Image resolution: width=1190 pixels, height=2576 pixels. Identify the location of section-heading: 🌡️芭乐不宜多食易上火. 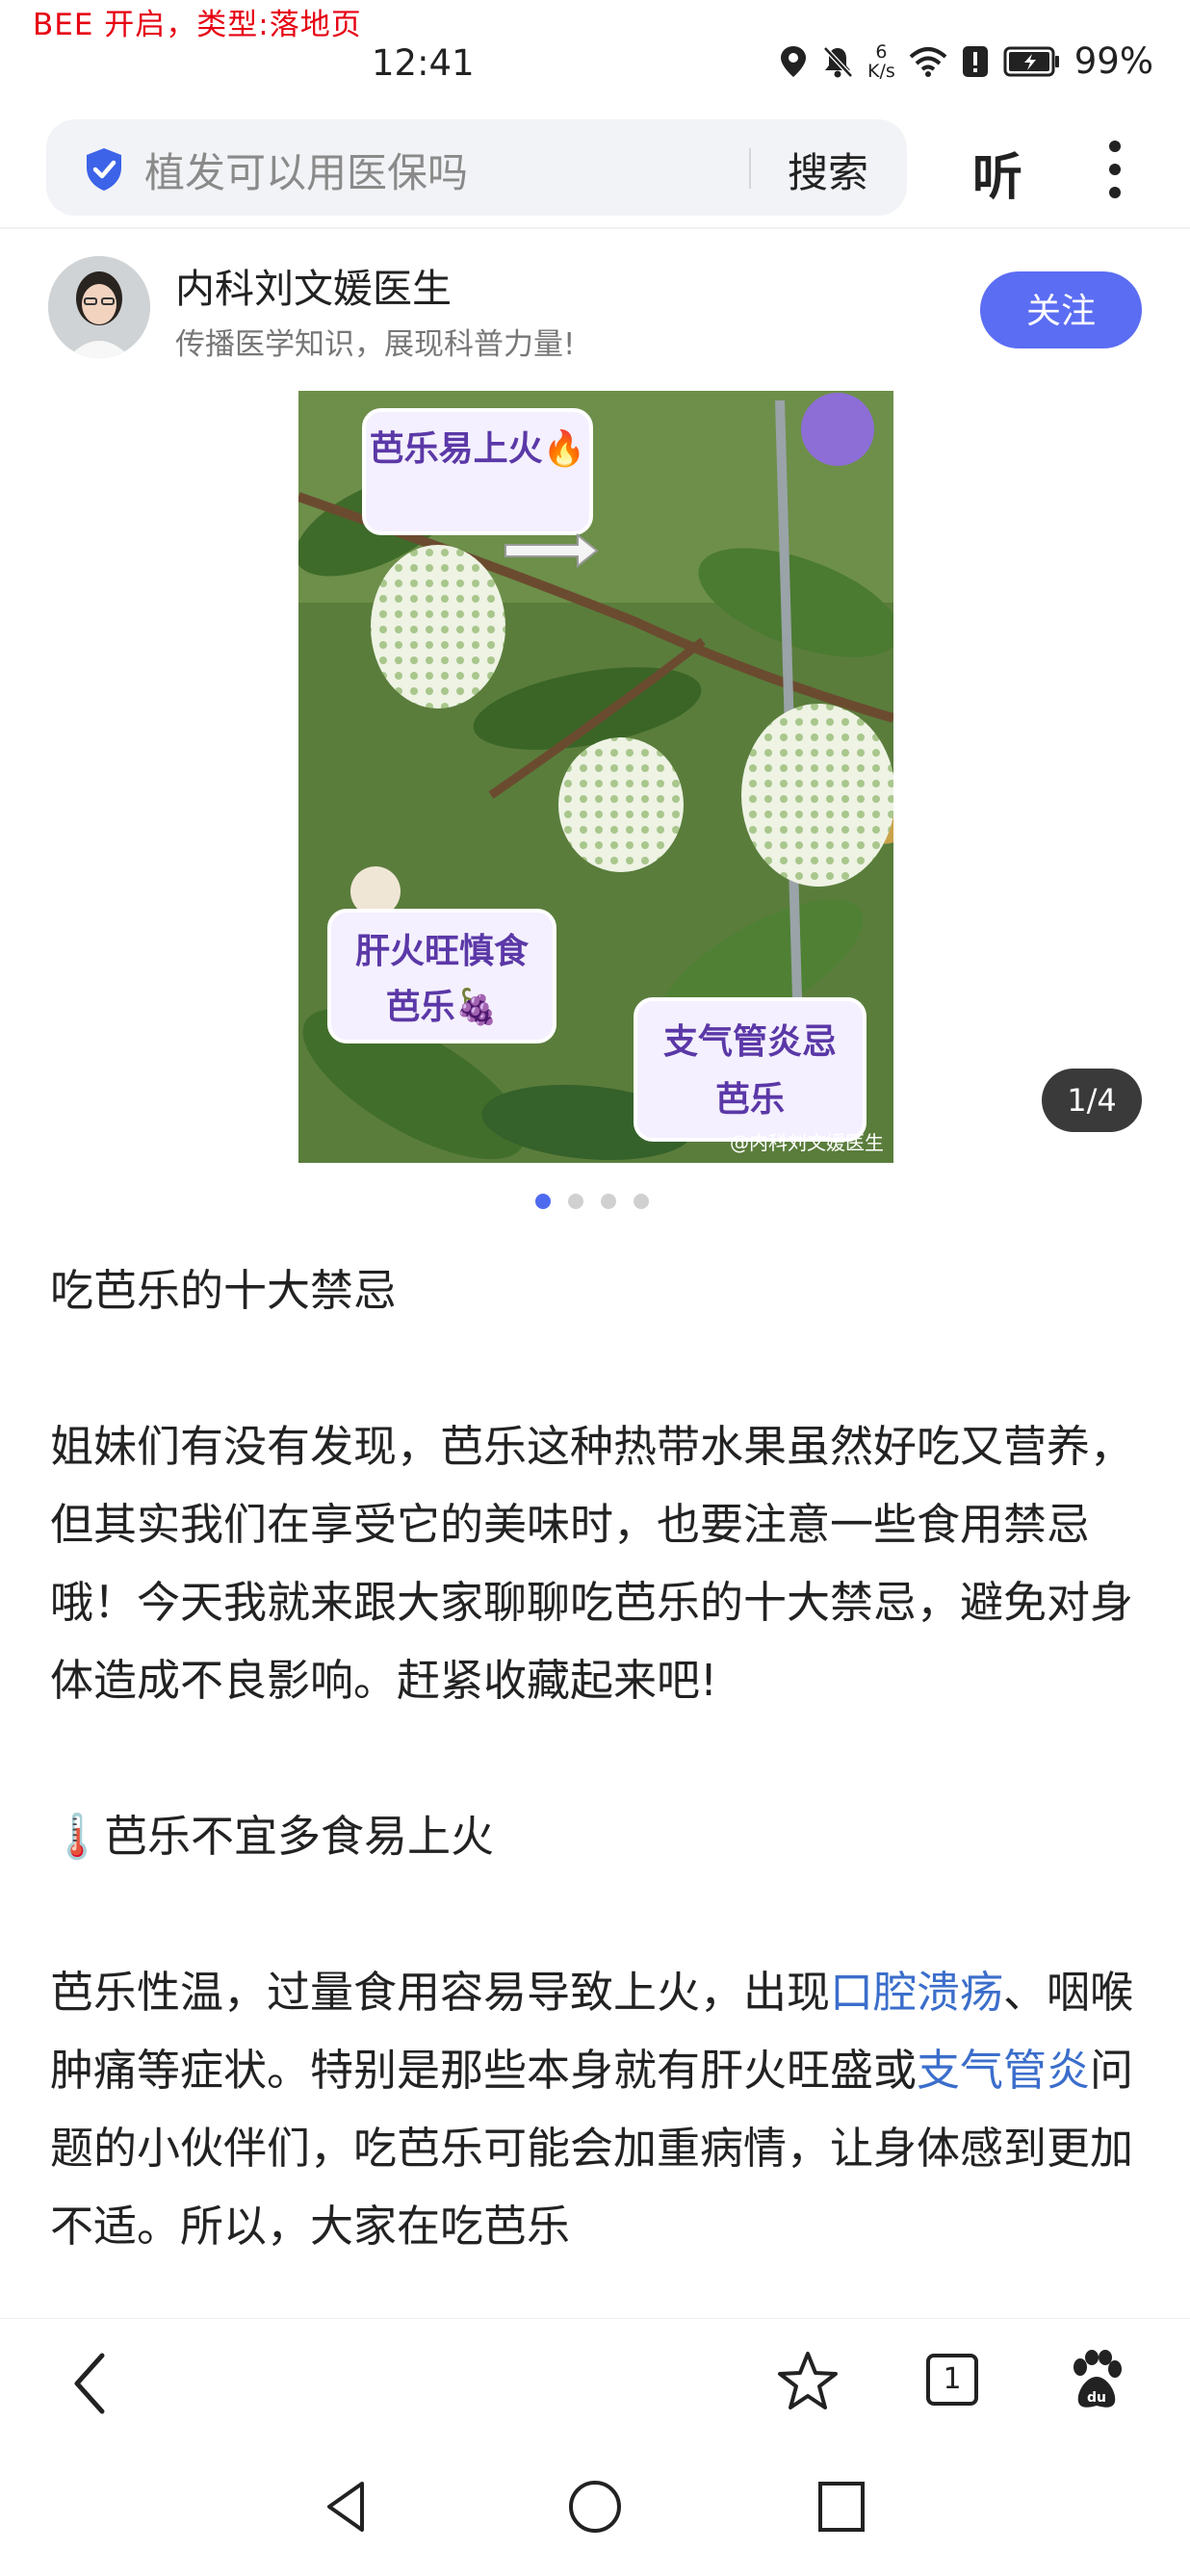
(597, 1836).